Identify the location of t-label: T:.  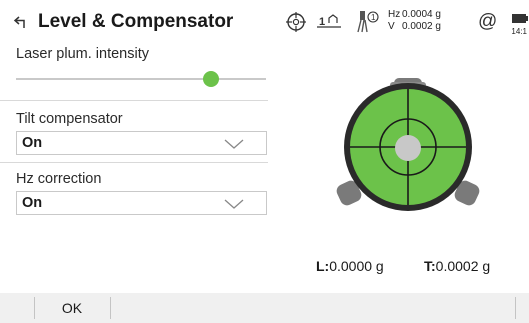
(430, 266).